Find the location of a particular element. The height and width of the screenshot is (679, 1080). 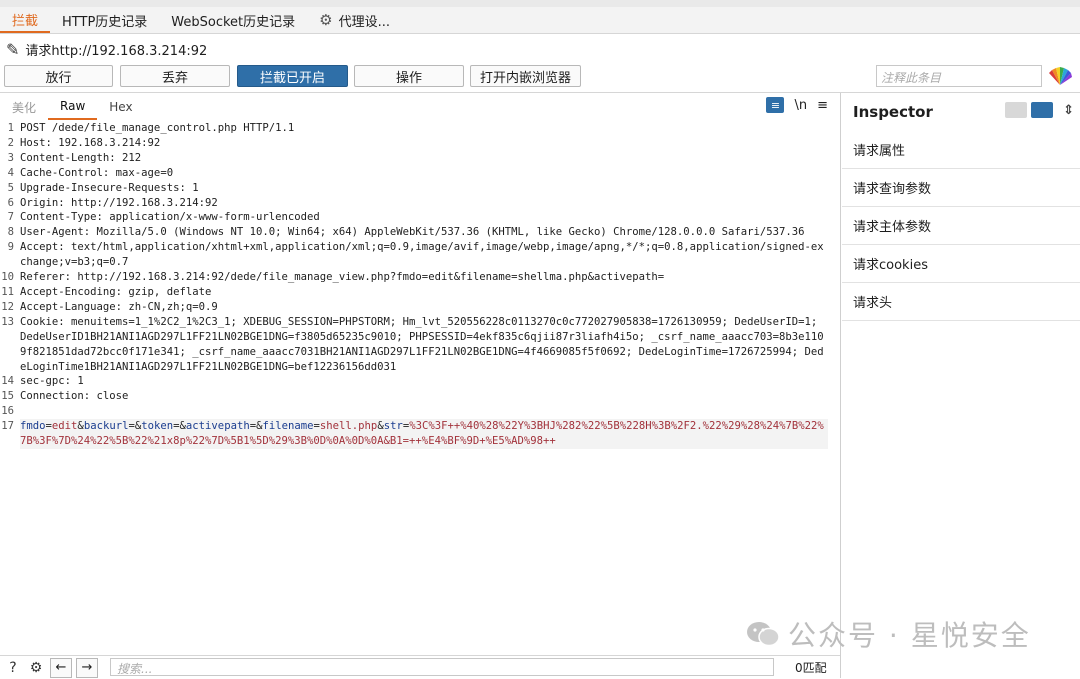

code-line: 5 Upgrade-Insecure-Requests: 1 is located at coordinates (420, 188).